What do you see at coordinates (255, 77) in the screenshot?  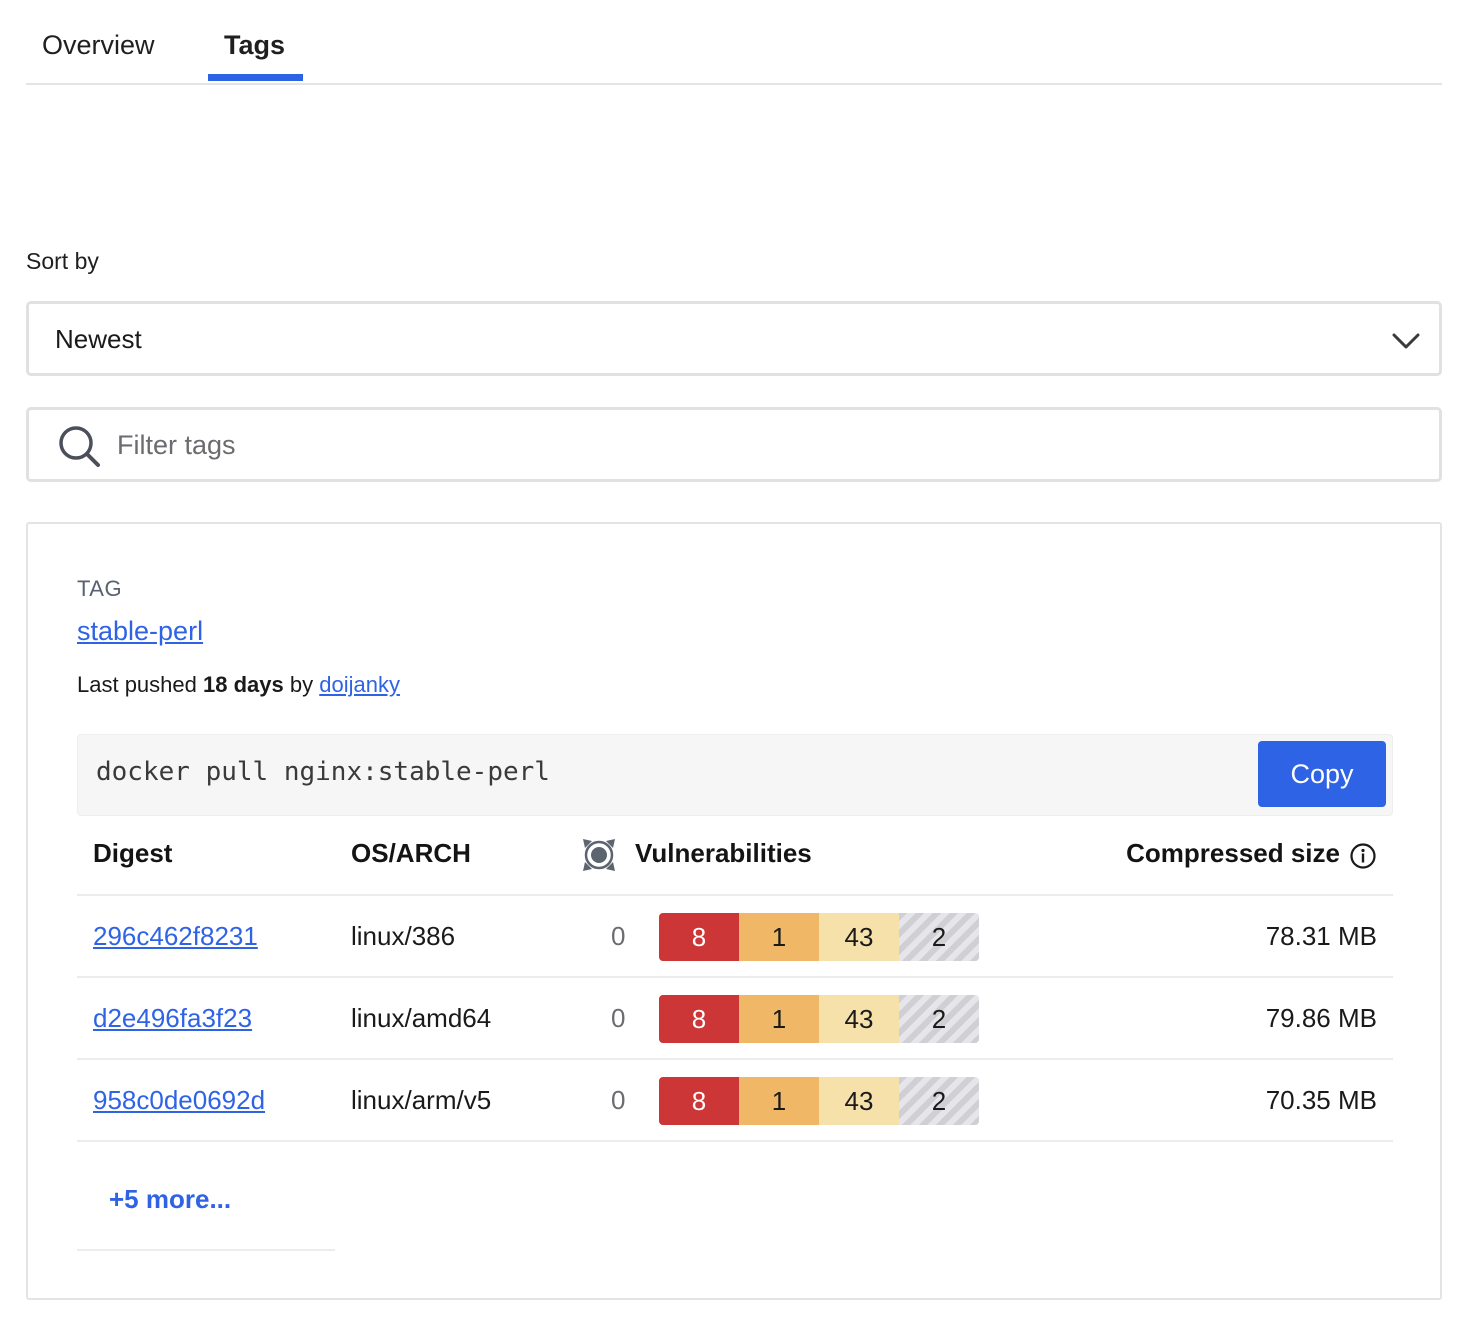 I see `active-tab-indicator` at bounding box center [255, 77].